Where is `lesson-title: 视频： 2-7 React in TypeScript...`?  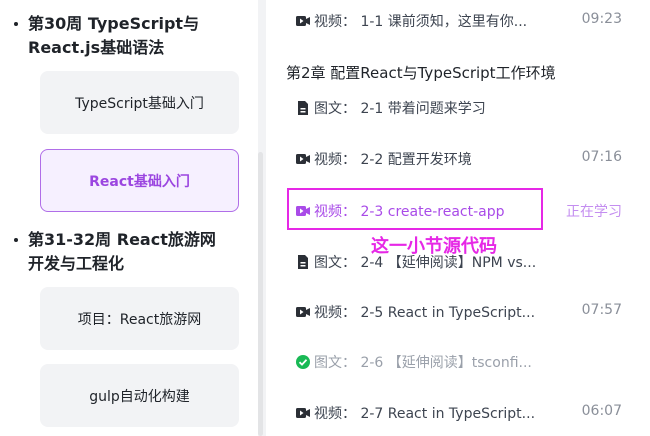 lesson-title: 视频： 2-7 React in TypeScript... is located at coordinates (425, 414).